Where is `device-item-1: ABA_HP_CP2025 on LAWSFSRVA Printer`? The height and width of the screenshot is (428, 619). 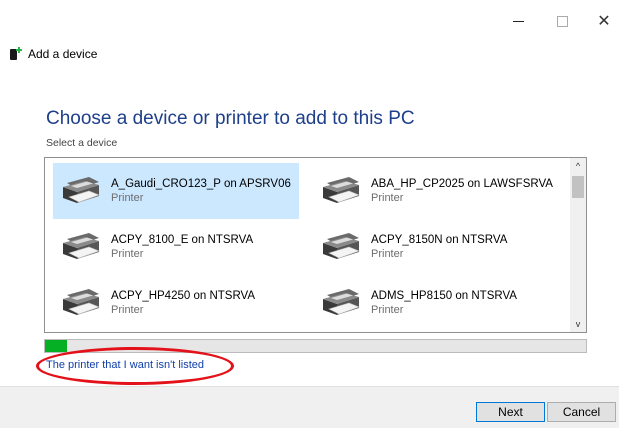
device-item-1: ABA_HP_CP2025 on LAWSFSRVA Printer is located at coordinates (436, 191).